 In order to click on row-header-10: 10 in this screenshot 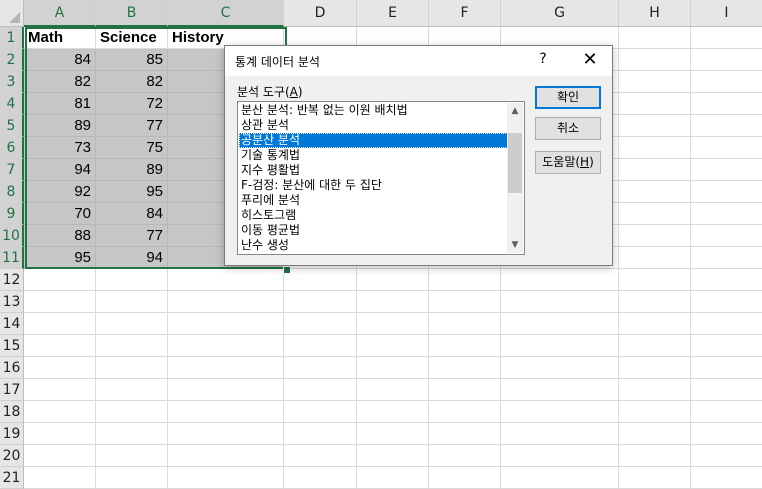, I will do `click(12, 236)`.